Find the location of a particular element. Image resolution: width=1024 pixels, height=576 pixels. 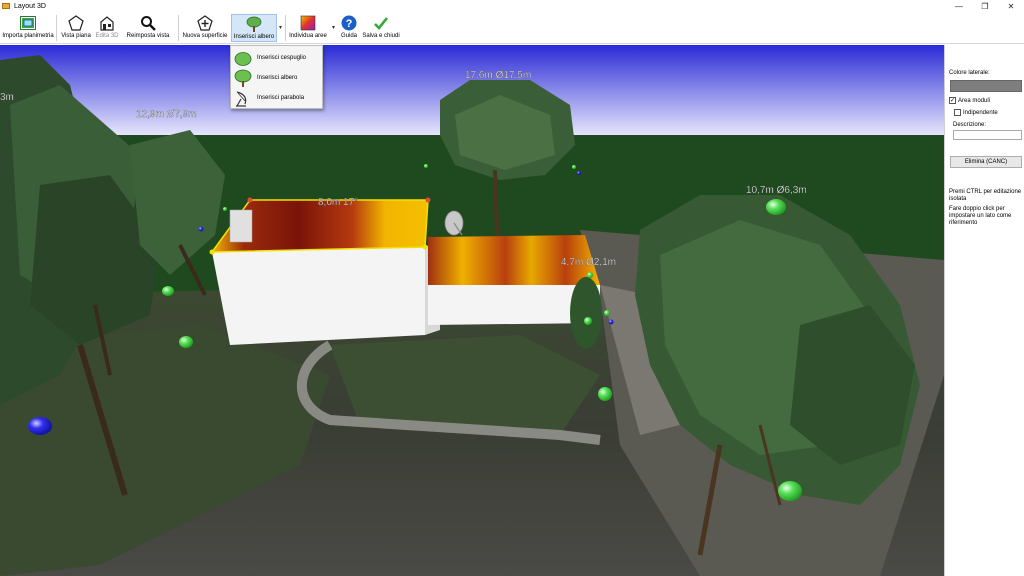

nuova-superficie-button: Nuova superficie is located at coordinates (205, 28).